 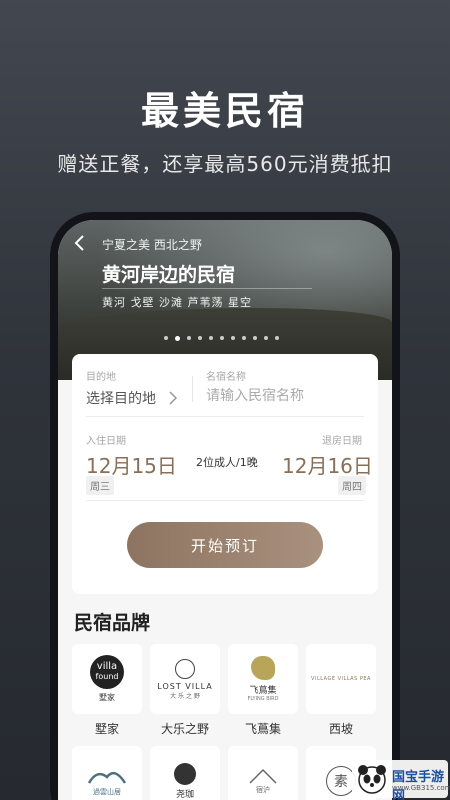 I want to click on brand-logo: 過雲山居, so click(x=107, y=773).